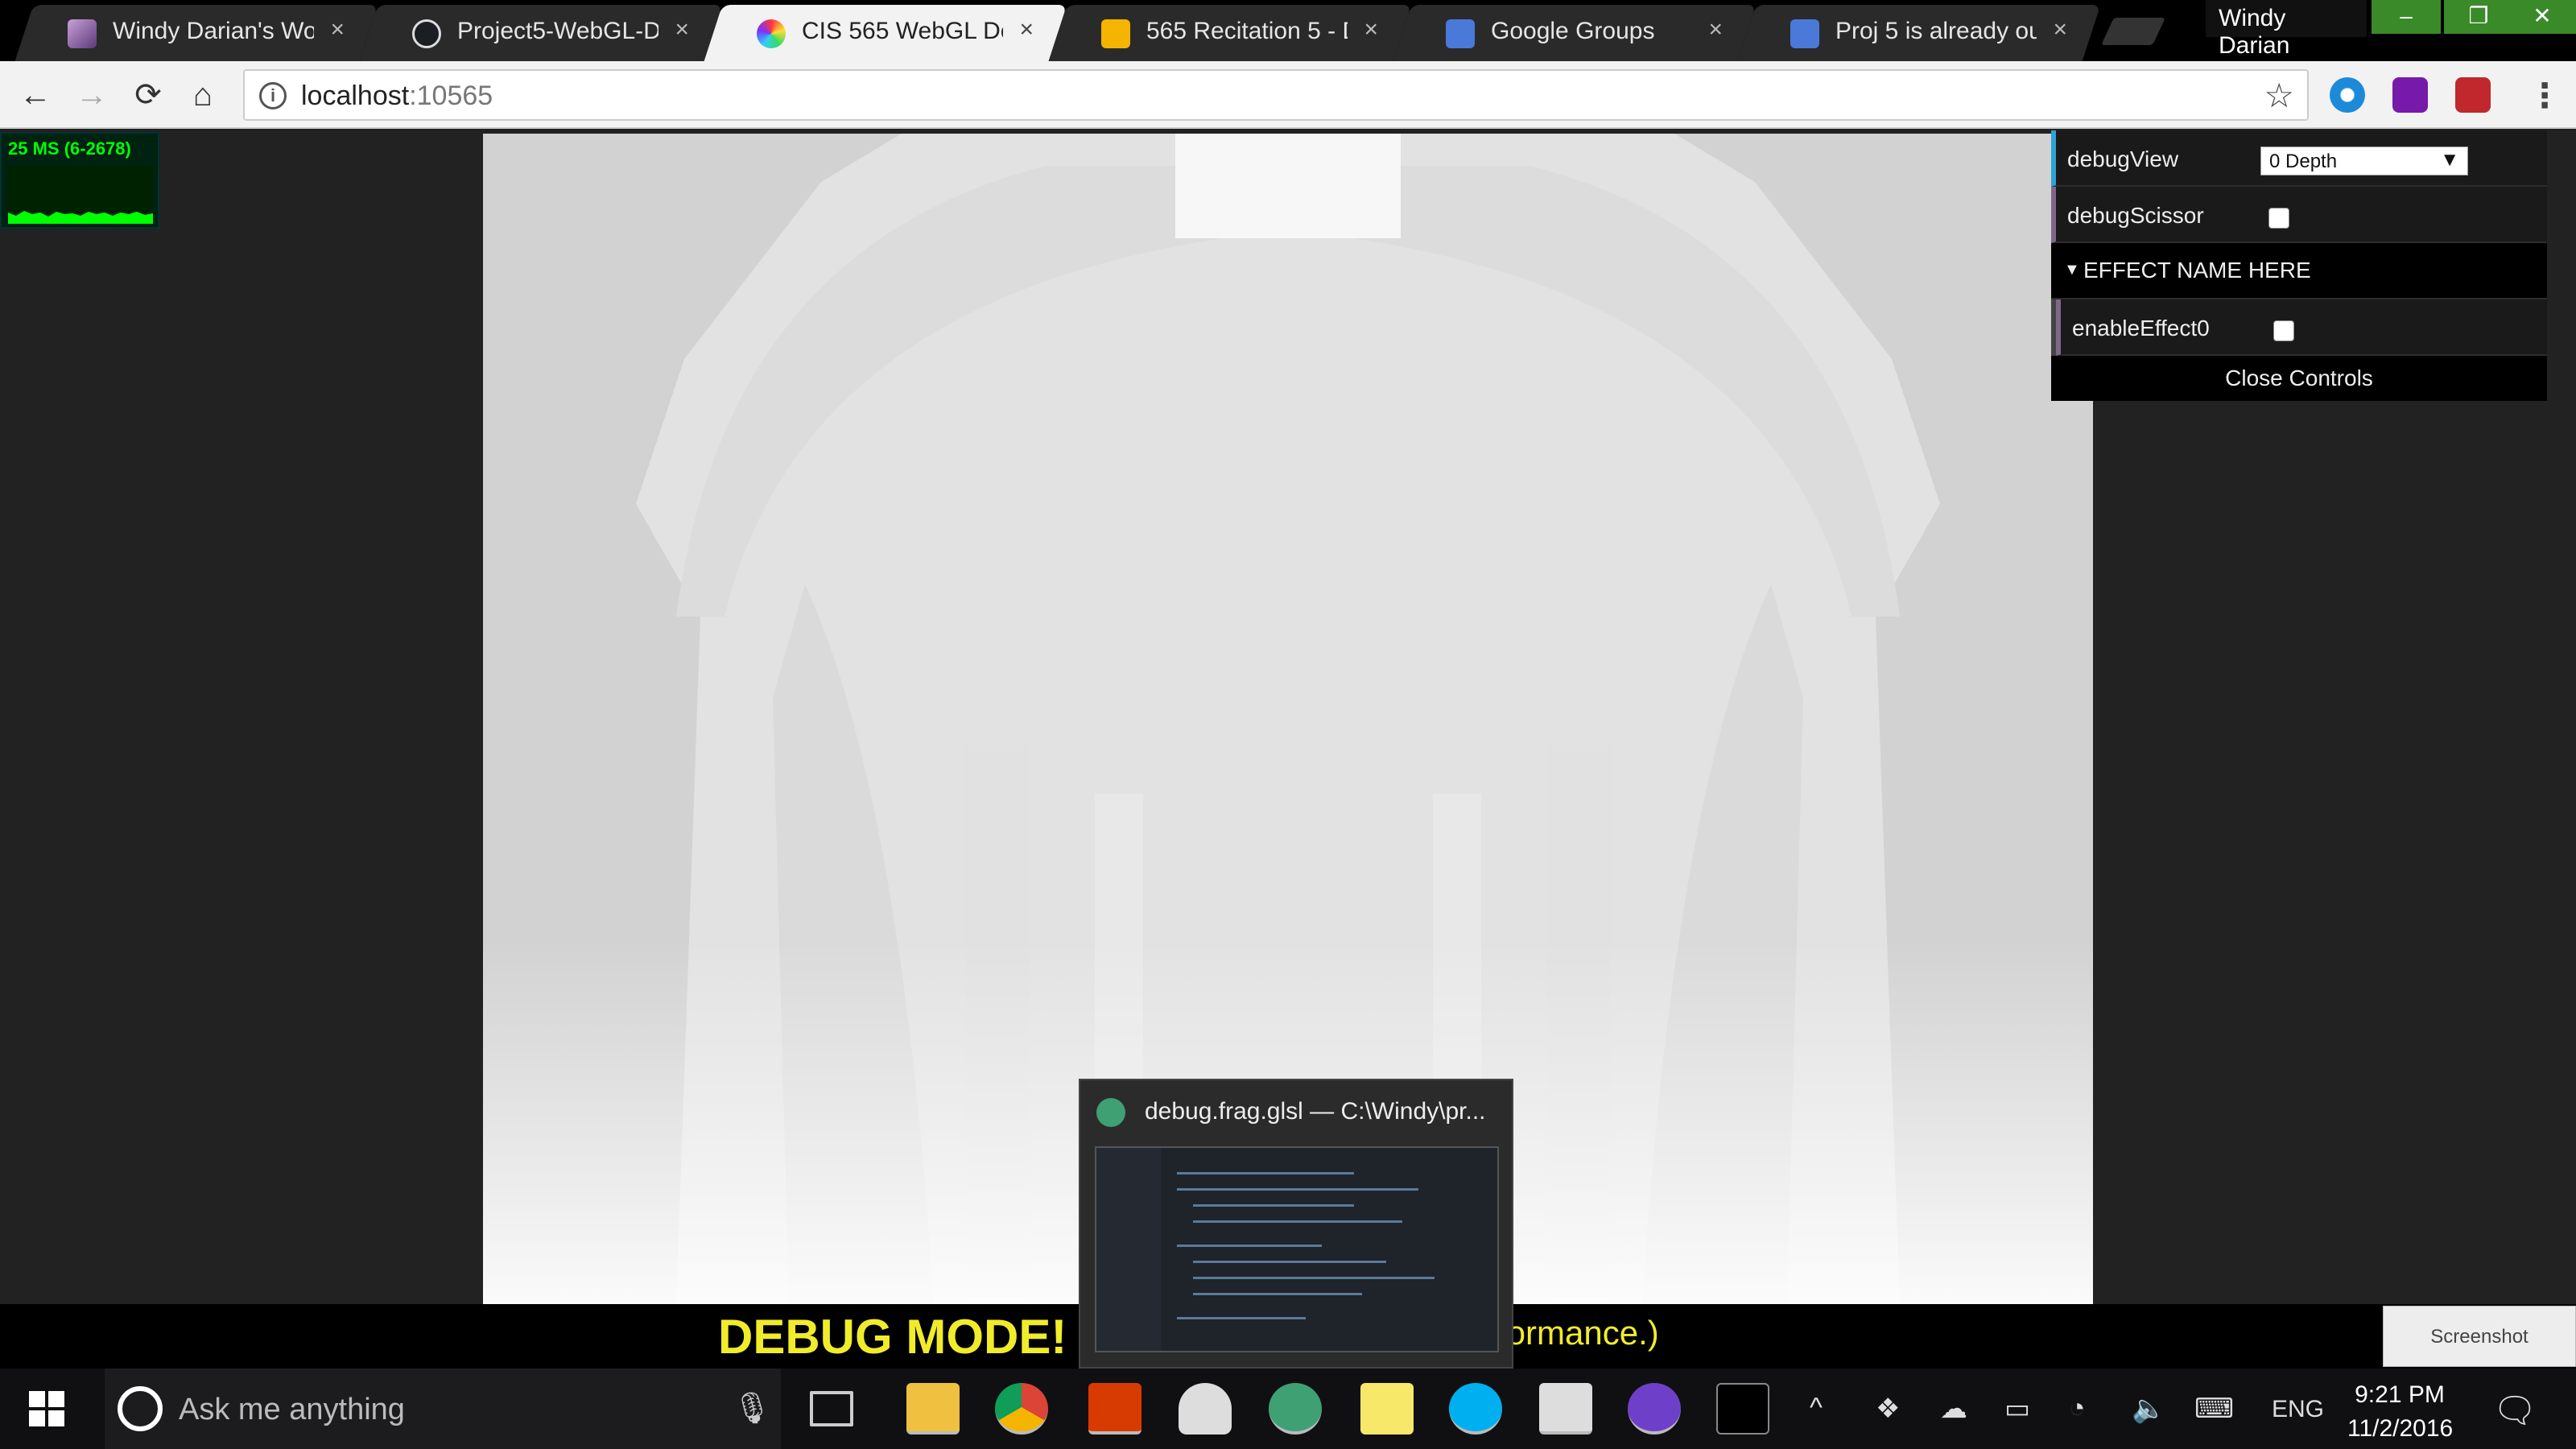 The image size is (2576, 1449). What do you see at coordinates (1953, 1409) in the screenshot?
I see `onedrive-cloud-icon: ☁` at bounding box center [1953, 1409].